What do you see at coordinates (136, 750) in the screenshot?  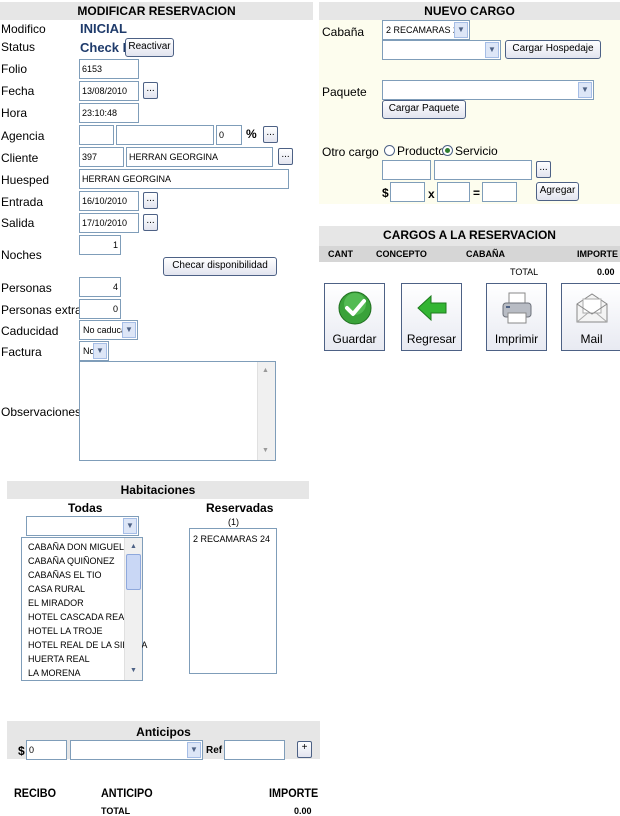 I see `anticipo-forma-select: ▼` at bounding box center [136, 750].